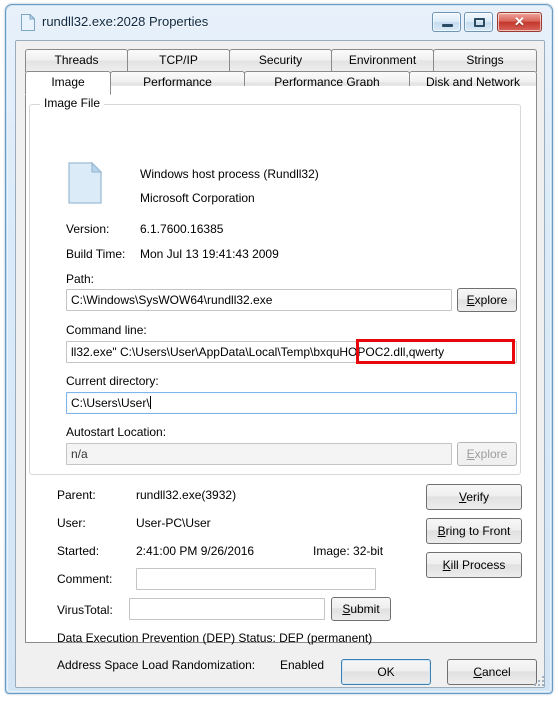 This screenshot has width=558, height=701. I want to click on ok-label: OK, so click(386, 672).